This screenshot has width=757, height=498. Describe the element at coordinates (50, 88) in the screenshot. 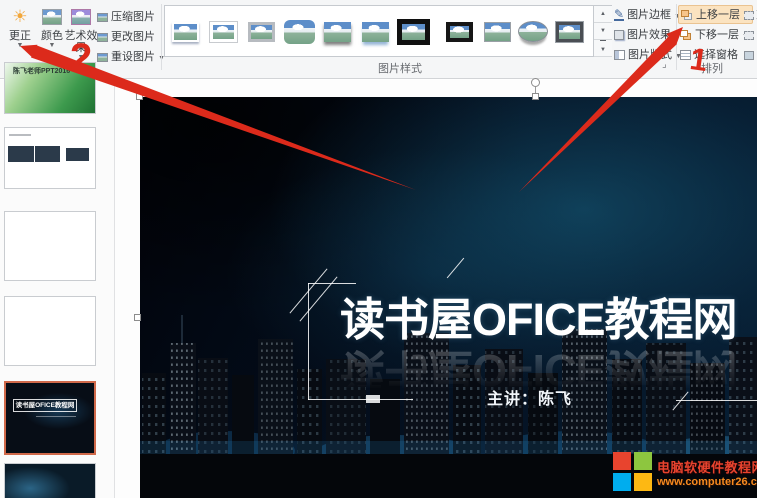

I see `slide-thumbnail-1: 陈飞老师PPT2016` at that location.